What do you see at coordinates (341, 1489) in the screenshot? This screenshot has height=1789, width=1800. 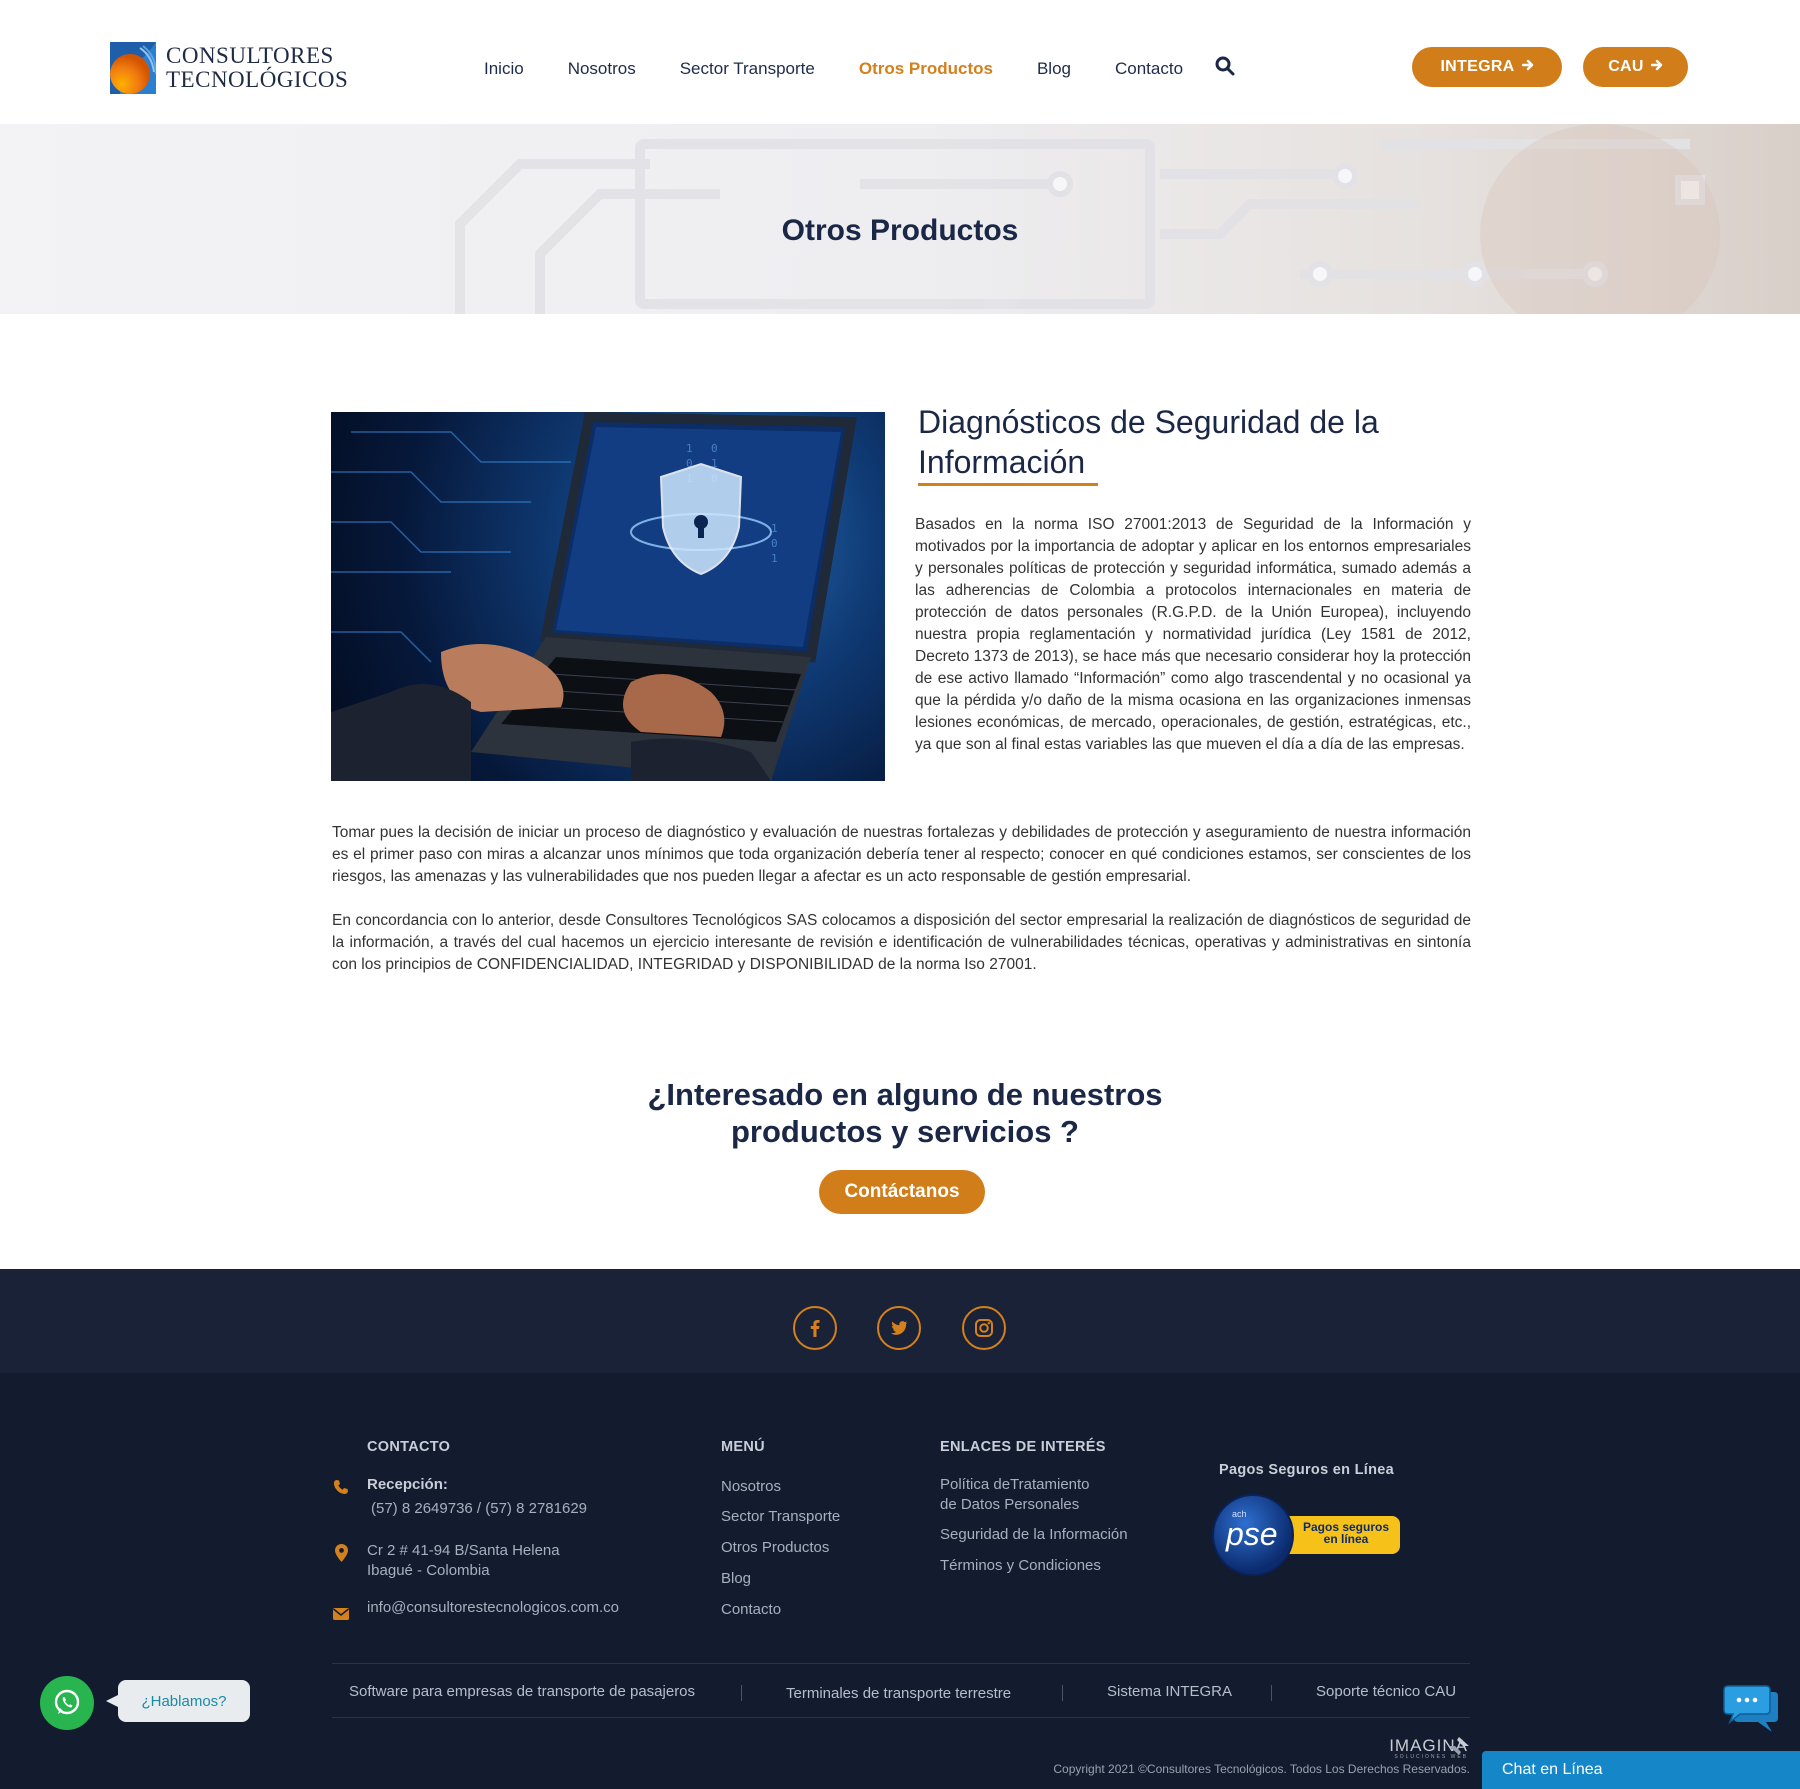 I see `phone-icon` at bounding box center [341, 1489].